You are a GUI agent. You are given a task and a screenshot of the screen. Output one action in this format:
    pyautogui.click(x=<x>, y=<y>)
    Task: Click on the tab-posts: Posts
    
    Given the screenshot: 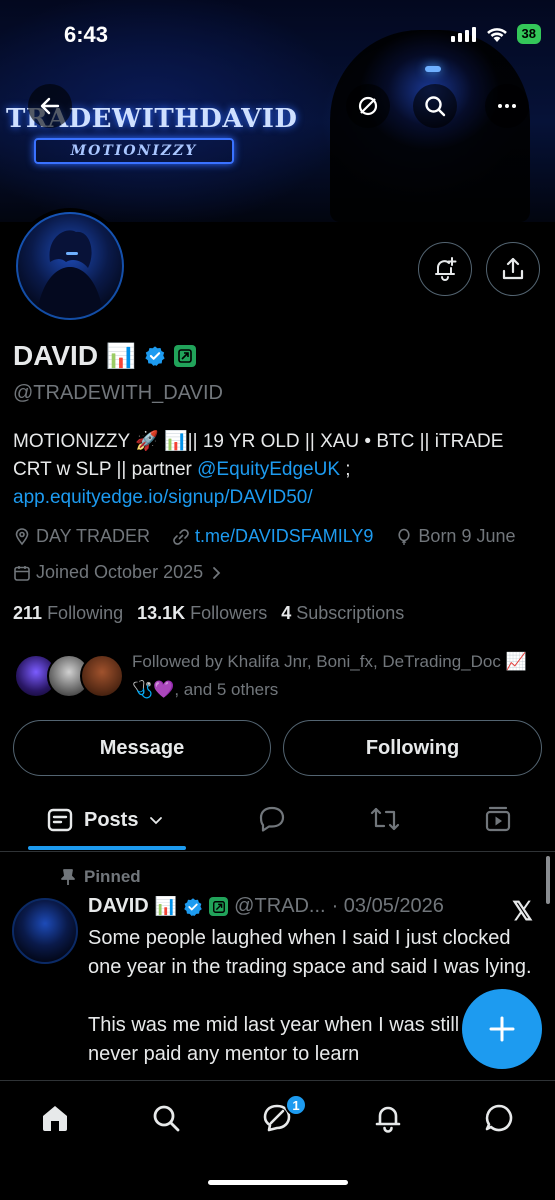 What is the action you would take?
    pyautogui.click(x=105, y=820)
    